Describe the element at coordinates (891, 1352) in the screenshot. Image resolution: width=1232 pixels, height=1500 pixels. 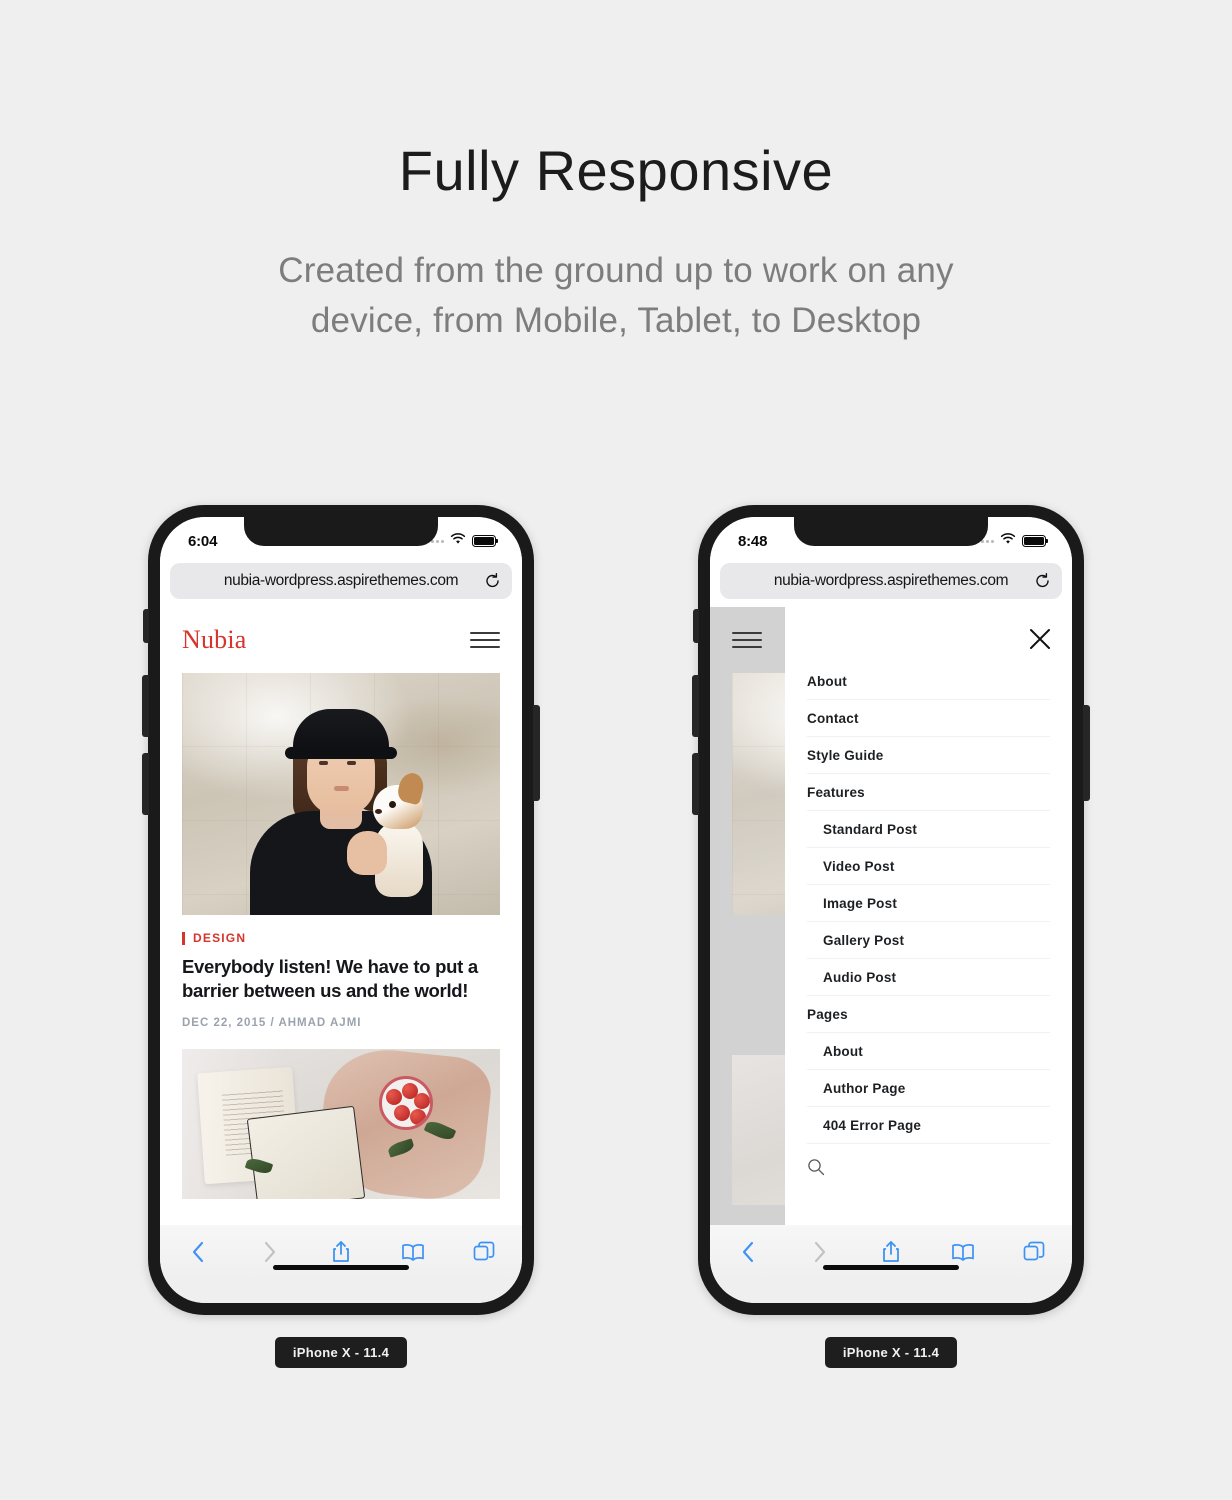
I see `device-label-right: iPhone X - 11.4` at that location.